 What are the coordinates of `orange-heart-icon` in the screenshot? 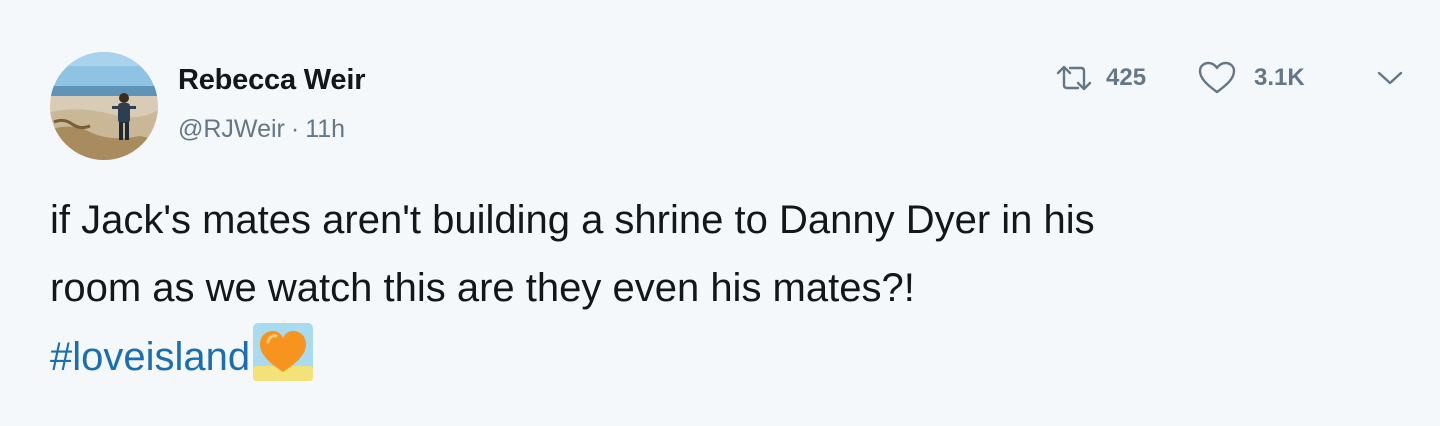 It's located at (283, 362).